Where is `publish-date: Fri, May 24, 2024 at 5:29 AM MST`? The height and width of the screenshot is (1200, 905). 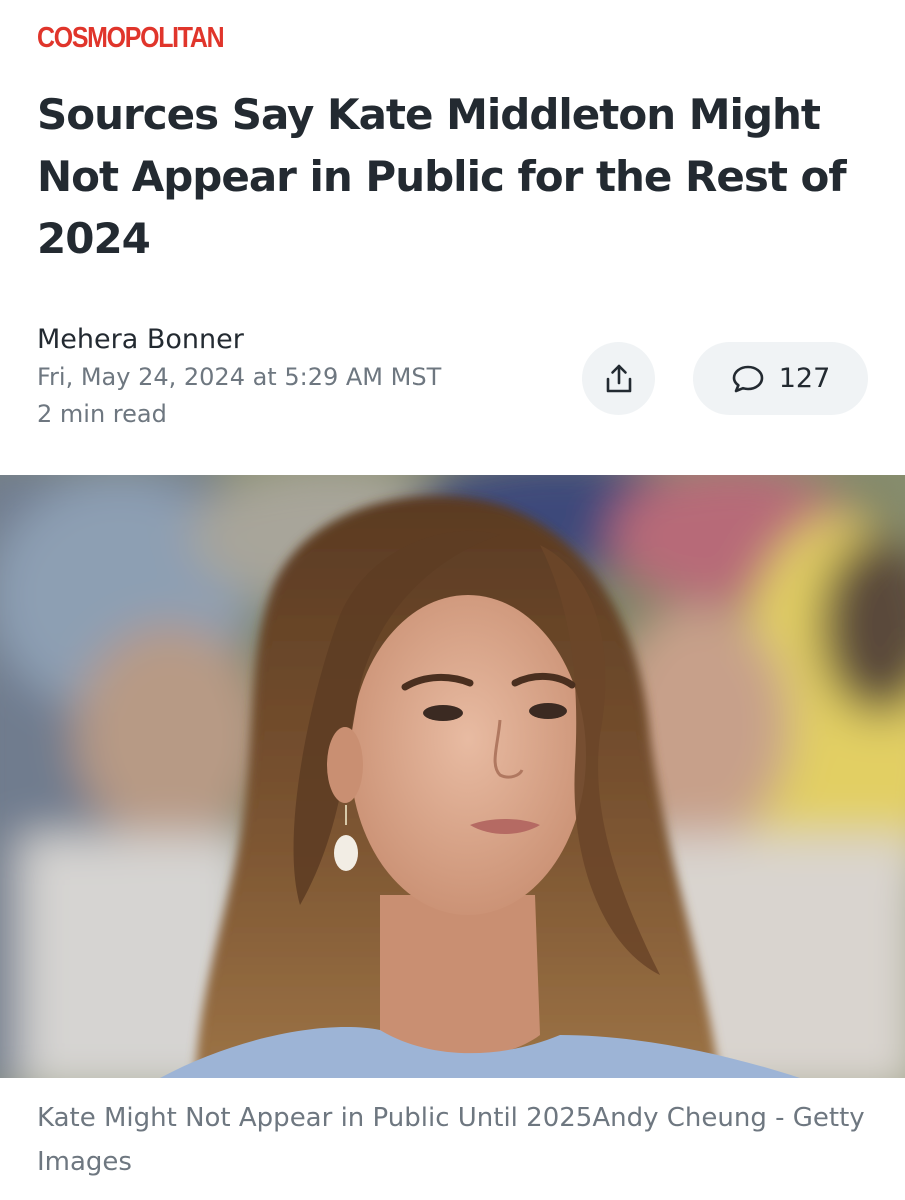
publish-date: Fri, May 24, 2024 at 5:29 AM MST is located at coordinates (239, 377).